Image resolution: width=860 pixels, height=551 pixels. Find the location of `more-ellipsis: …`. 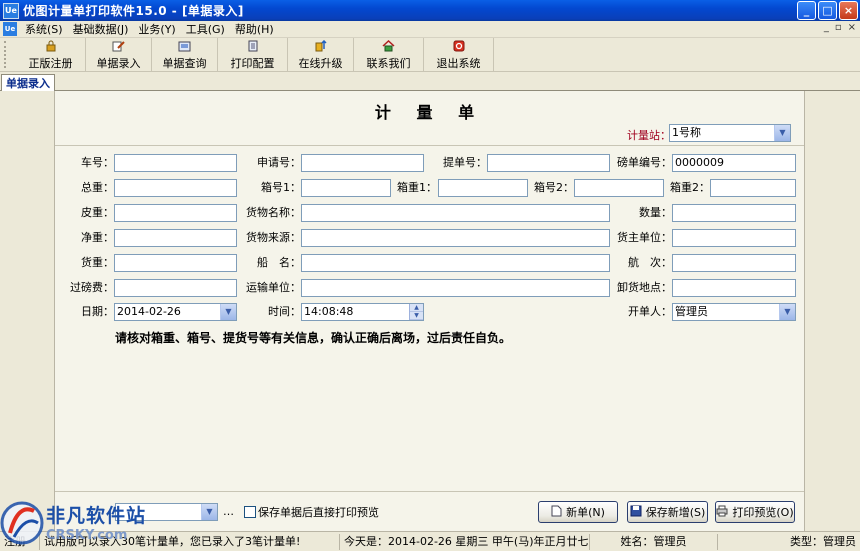

more-ellipsis: … is located at coordinates (228, 511).